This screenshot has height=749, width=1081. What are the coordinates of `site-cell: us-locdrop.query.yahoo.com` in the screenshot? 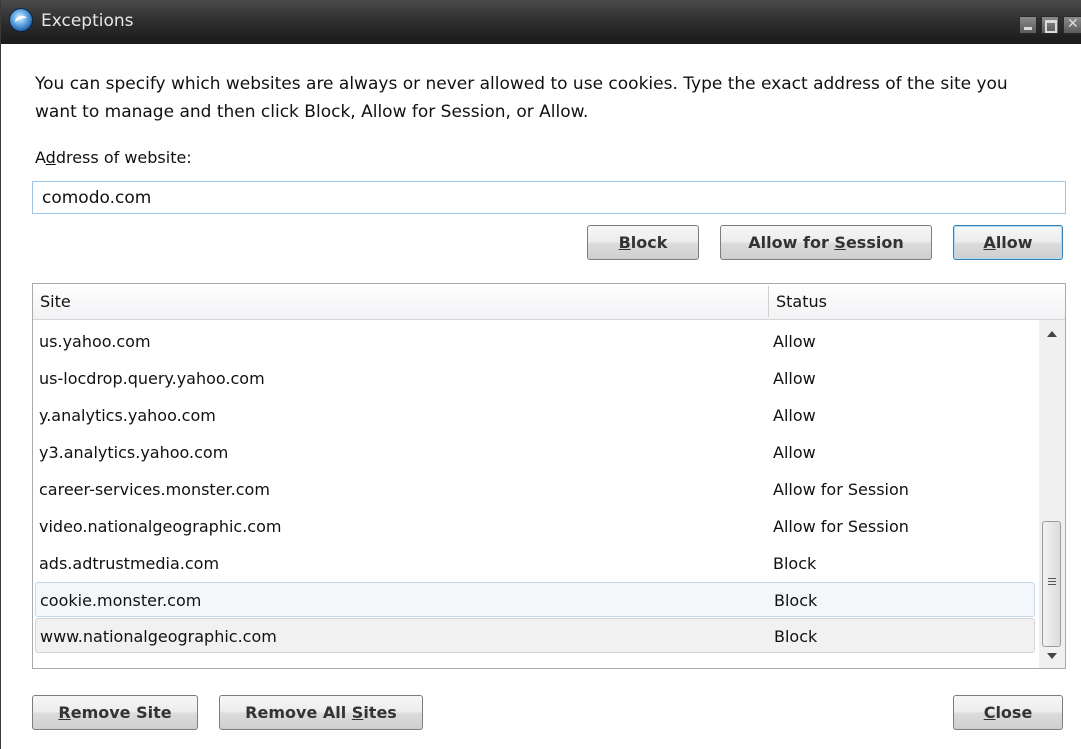 It's located at (152, 378).